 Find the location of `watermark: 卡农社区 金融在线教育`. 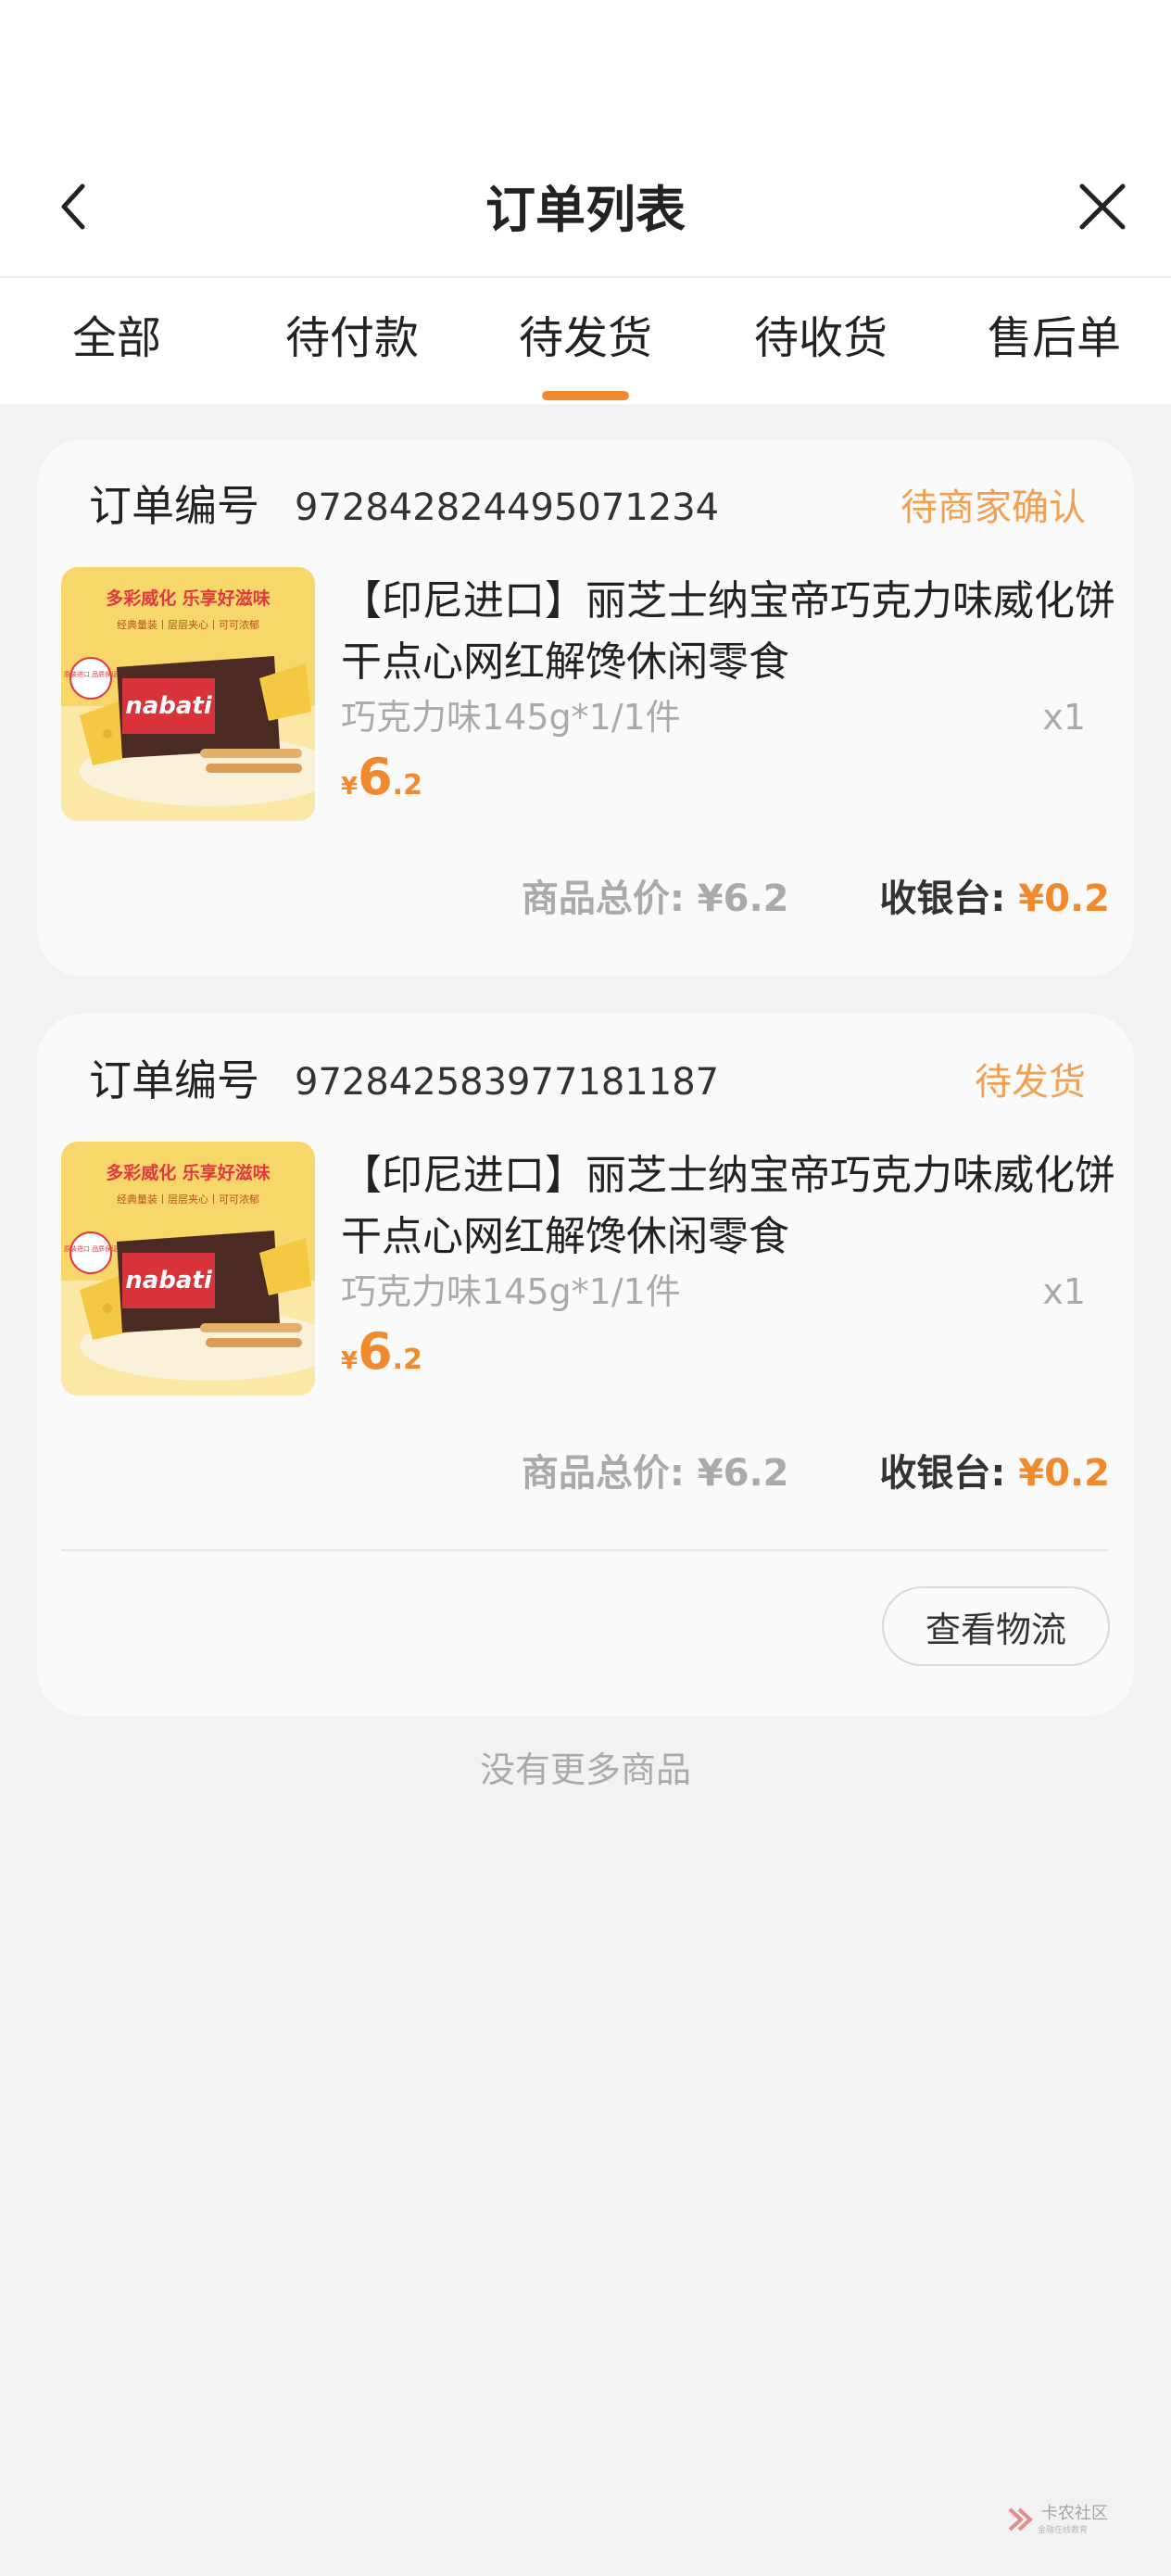

watermark: 卡农社区 金融在线教育 is located at coordinates (1067, 2519).